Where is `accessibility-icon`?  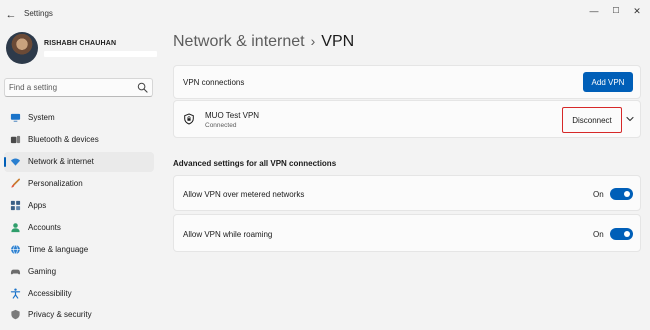 accessibility-icon is located at coordinates (15, 293).